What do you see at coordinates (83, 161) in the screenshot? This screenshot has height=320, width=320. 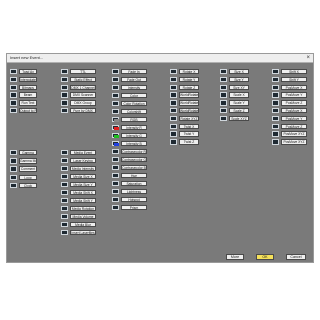 I see `event-button: Laser Keying` at bounding box center [83, 161].